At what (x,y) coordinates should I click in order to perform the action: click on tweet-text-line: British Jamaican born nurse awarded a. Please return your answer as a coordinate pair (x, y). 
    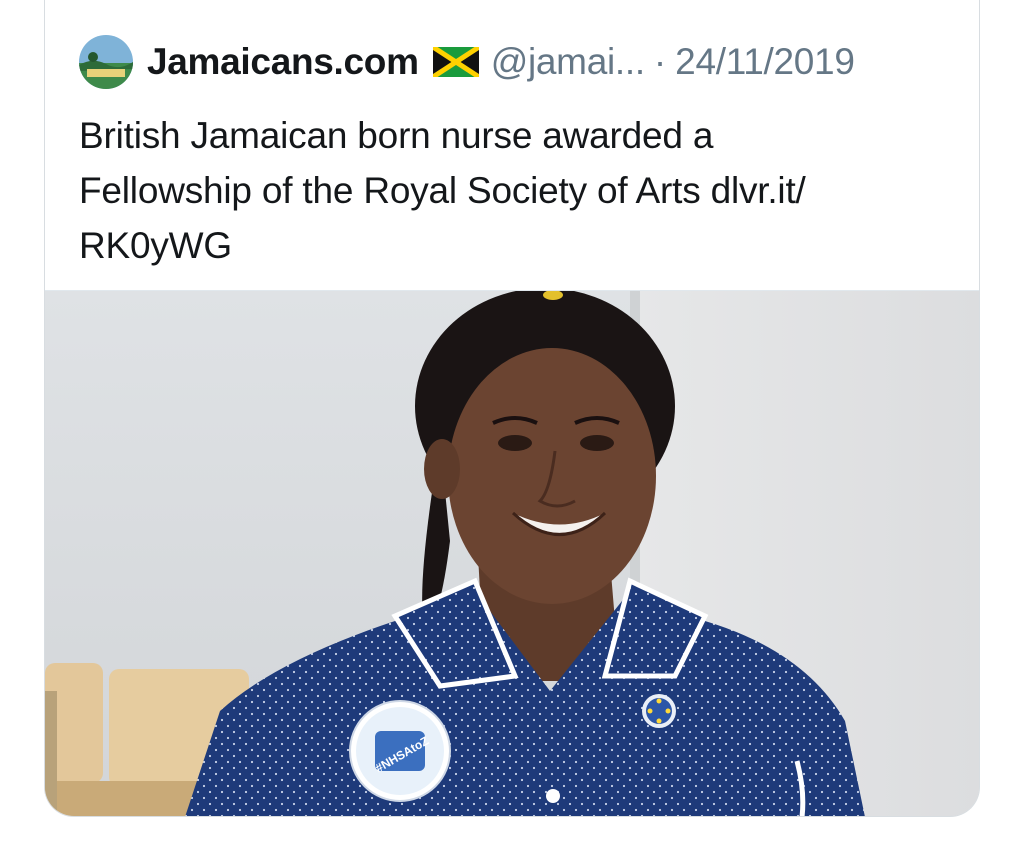
    Looking at the image, I should click on (396, 135).